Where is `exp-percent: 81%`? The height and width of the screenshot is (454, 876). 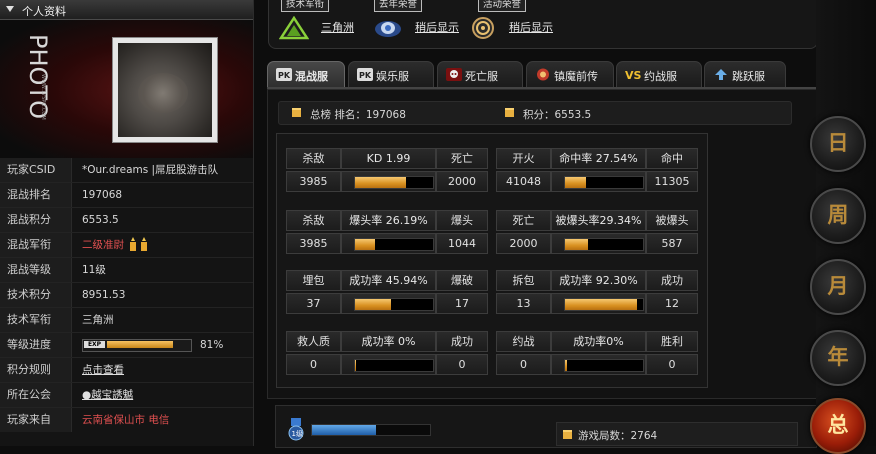
exp-percent: 81% is located at coordinates (212, 345).